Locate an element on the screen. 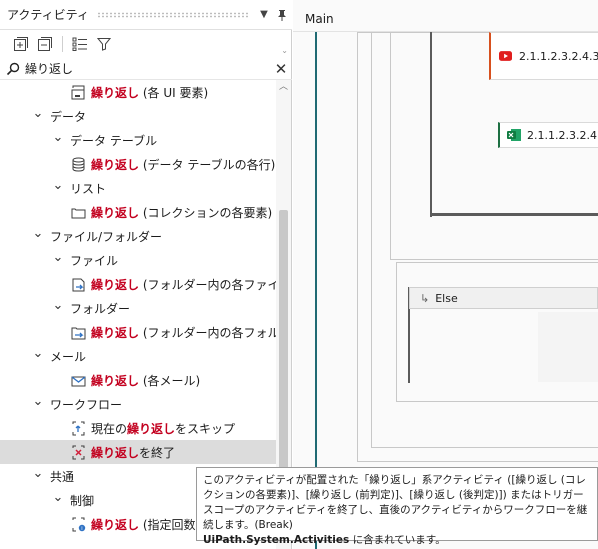  list-view-icon is located at coordinates (80, 44).